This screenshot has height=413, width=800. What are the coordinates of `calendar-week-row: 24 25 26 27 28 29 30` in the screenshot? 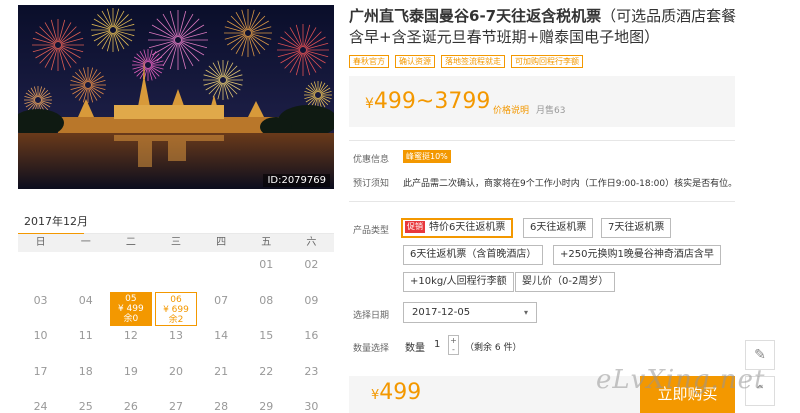 It's located at (176, 403).